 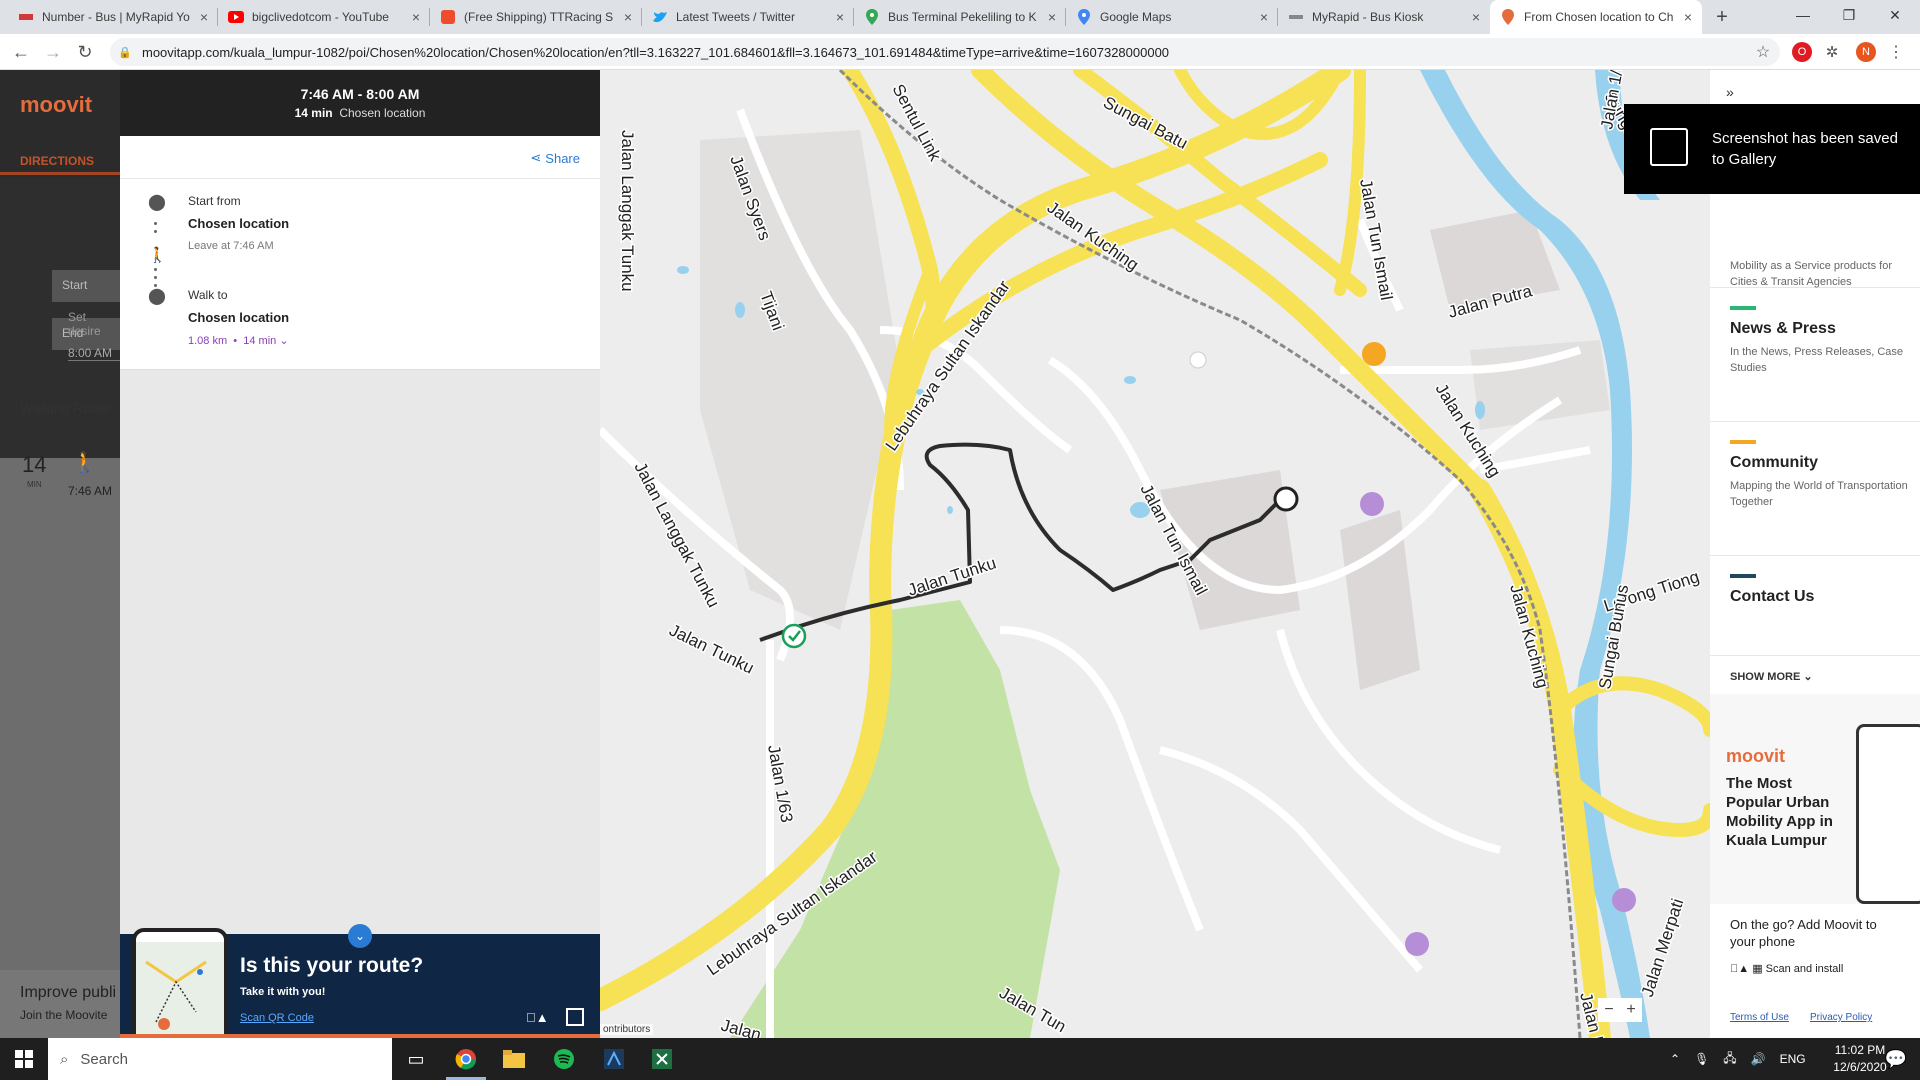 I want to click on bookmark-star-icon: ☆, so click(x=1763, y=52).